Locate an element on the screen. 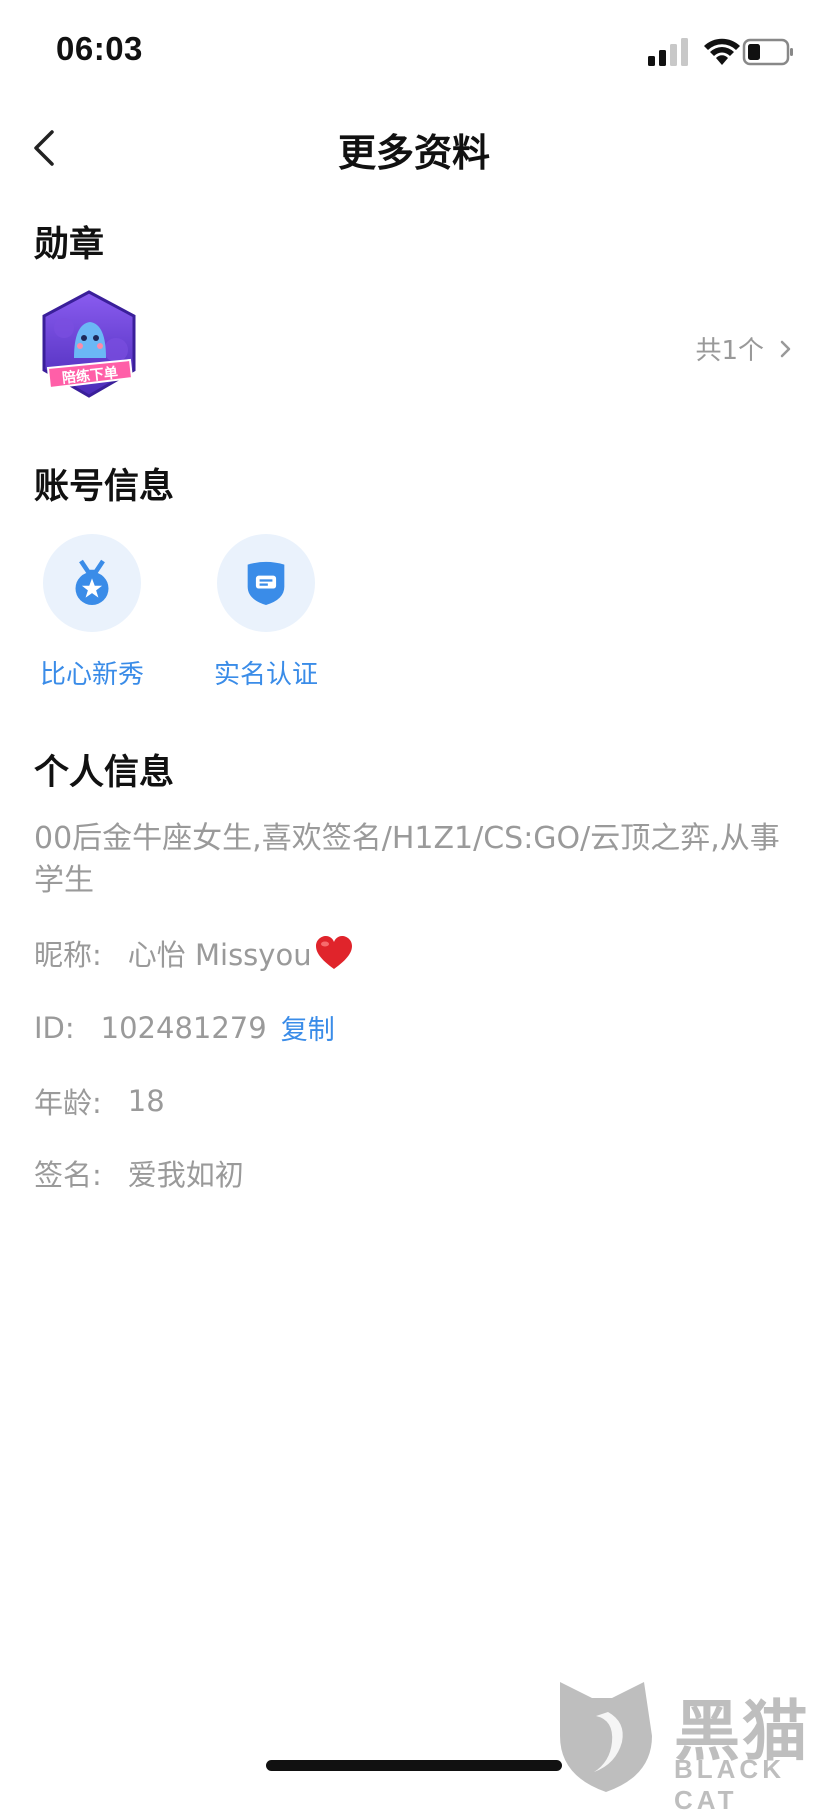 This screenshot has height=1816, width=828. wifi-icon is located at coordinates (722, 51).